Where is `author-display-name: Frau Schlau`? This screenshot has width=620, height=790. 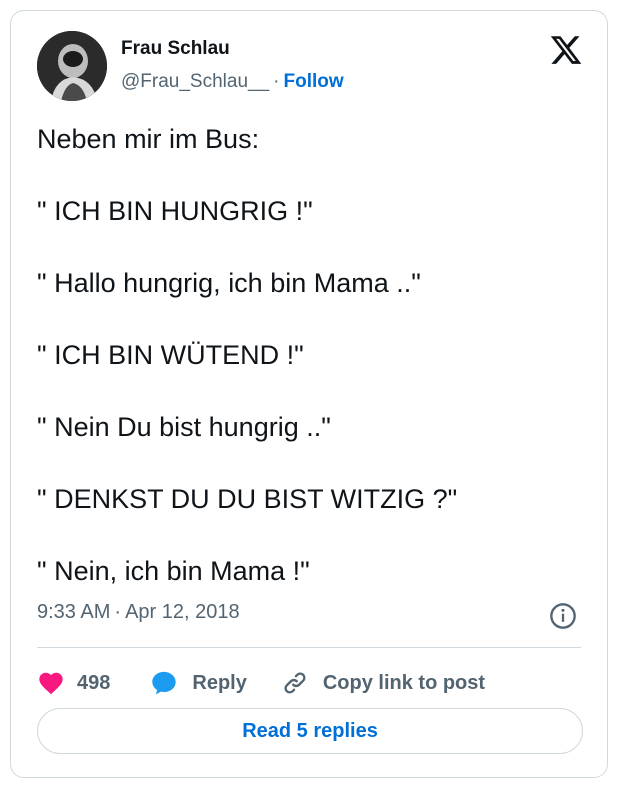
author-display-name: Frau Schlau is located at coordinates (175, 49).